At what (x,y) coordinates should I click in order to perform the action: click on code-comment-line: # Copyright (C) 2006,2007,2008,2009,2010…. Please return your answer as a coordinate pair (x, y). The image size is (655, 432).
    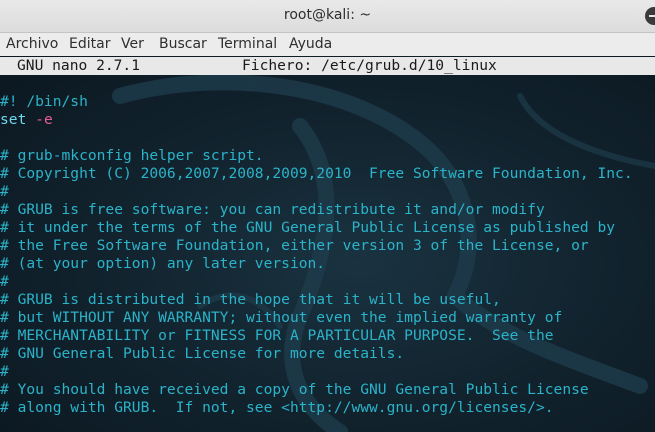
    Looking at the image, I should click on (316, 173).